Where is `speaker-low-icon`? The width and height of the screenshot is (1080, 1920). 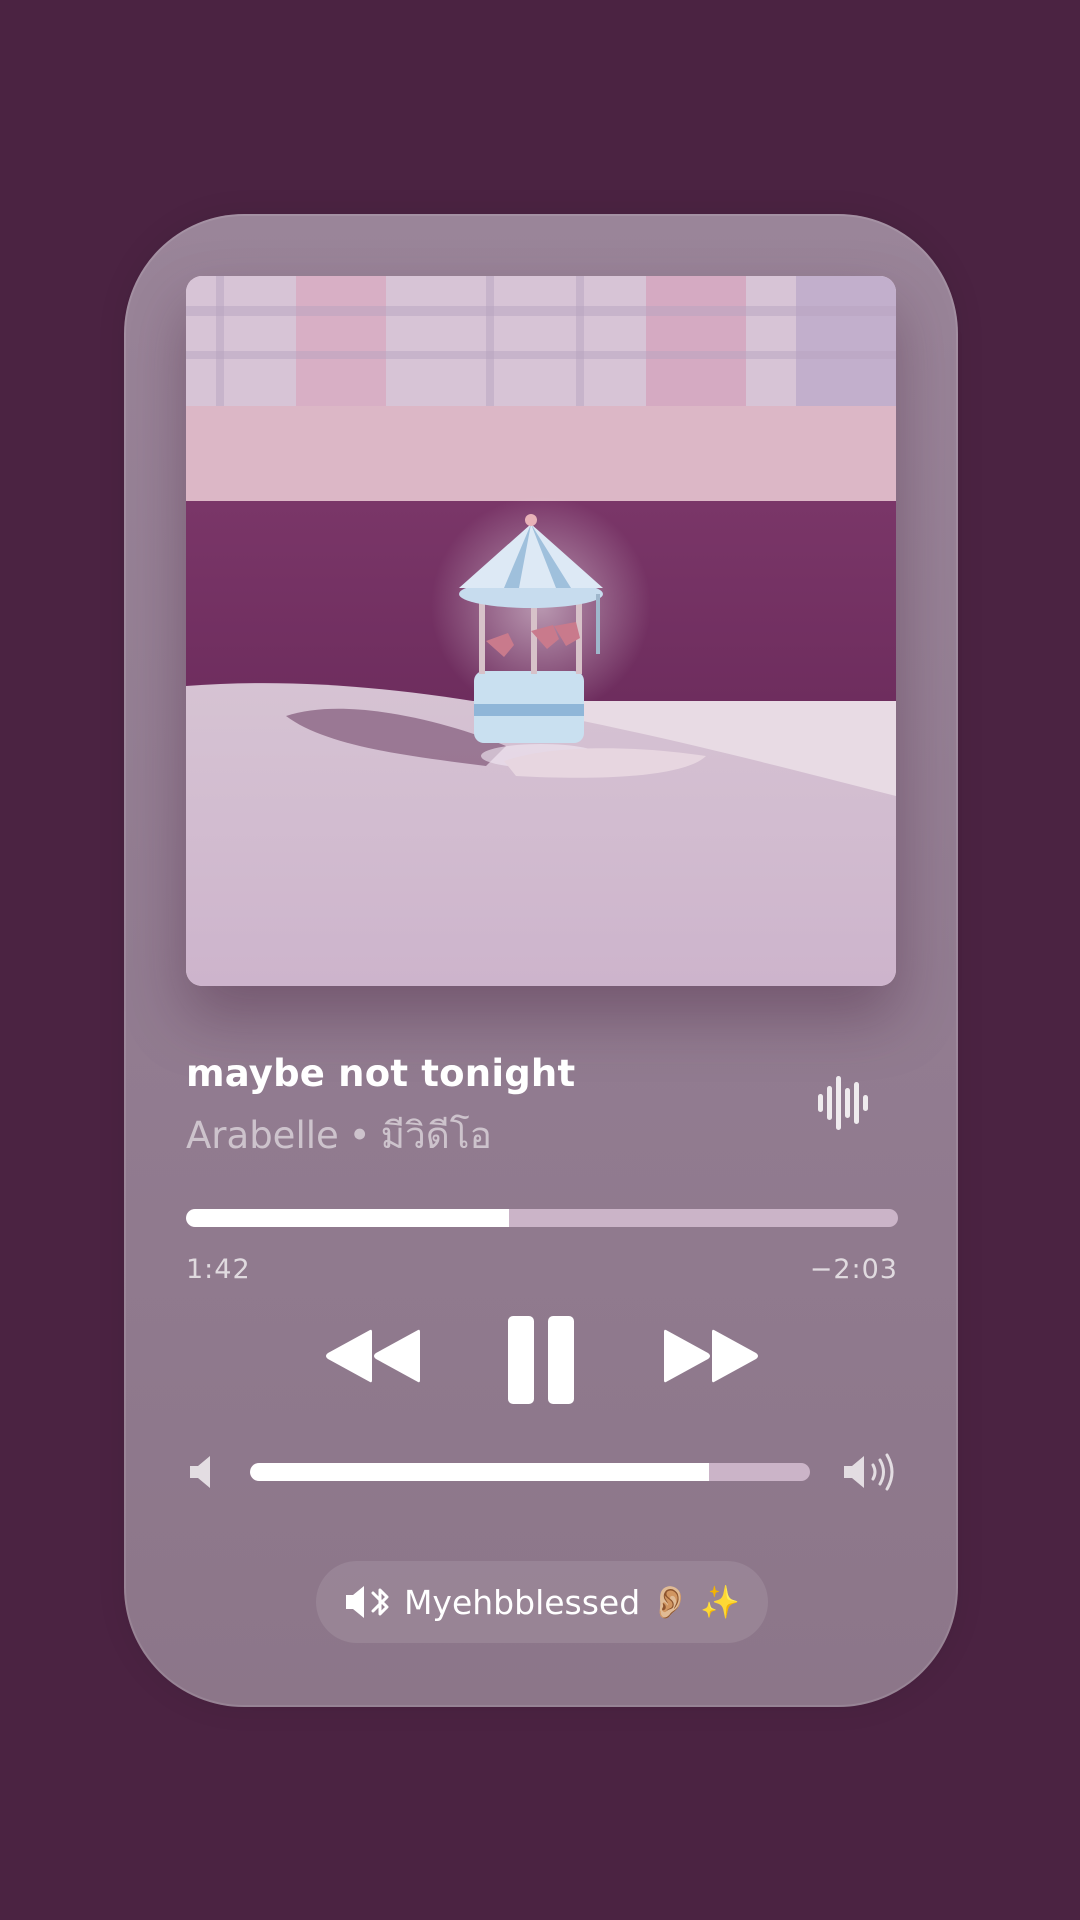 speaker-low-icon is located at coordinates (204, 1472).